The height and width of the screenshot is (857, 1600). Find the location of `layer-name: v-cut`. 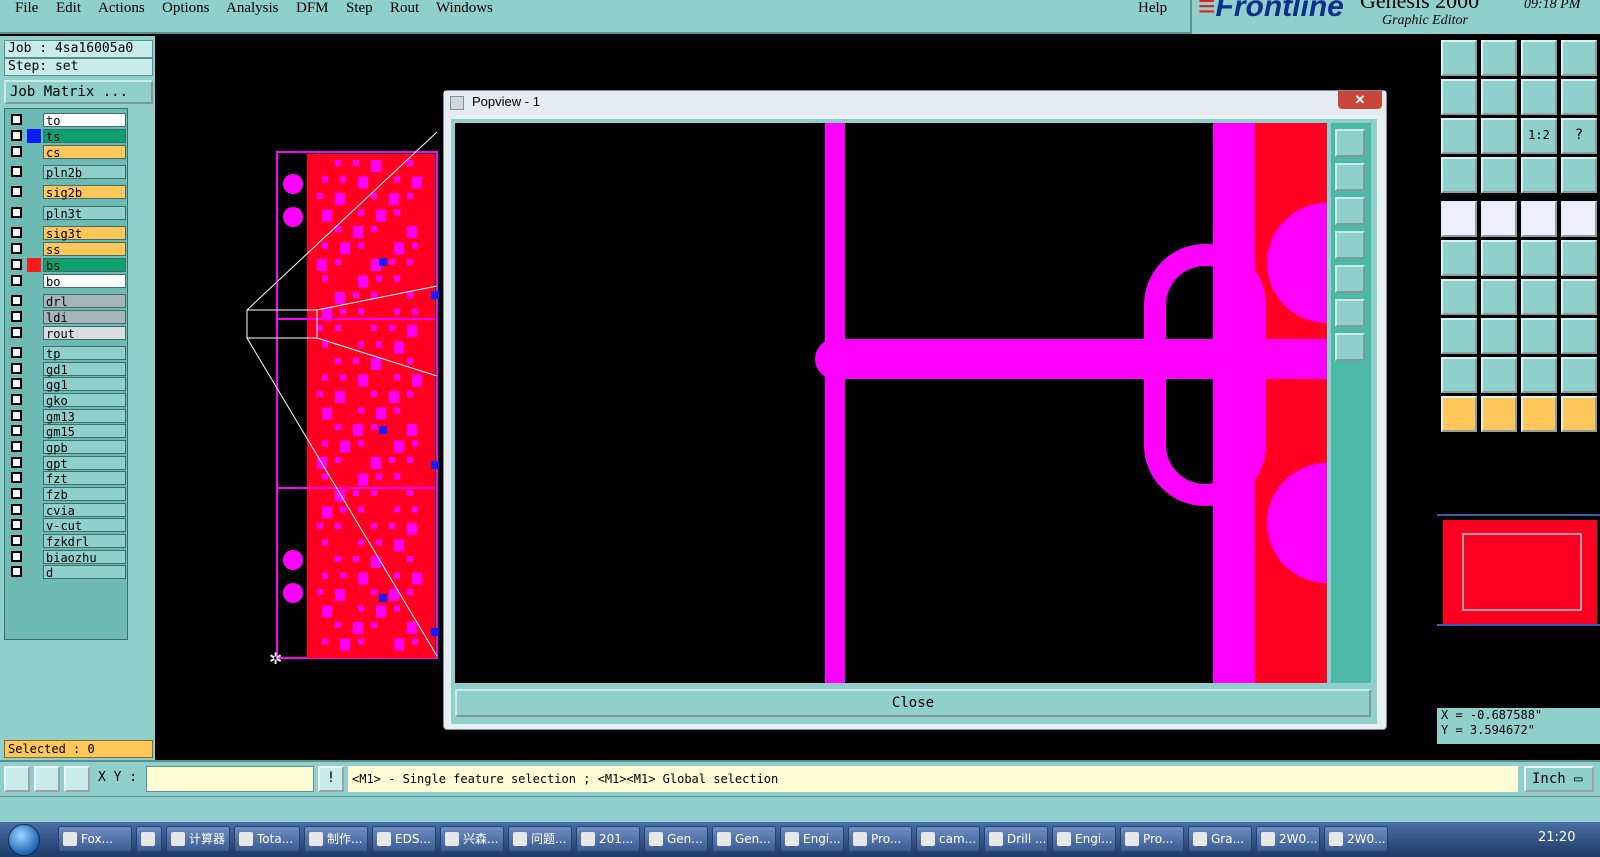

layer-name: v-cut is located at coordinates (84, 525).